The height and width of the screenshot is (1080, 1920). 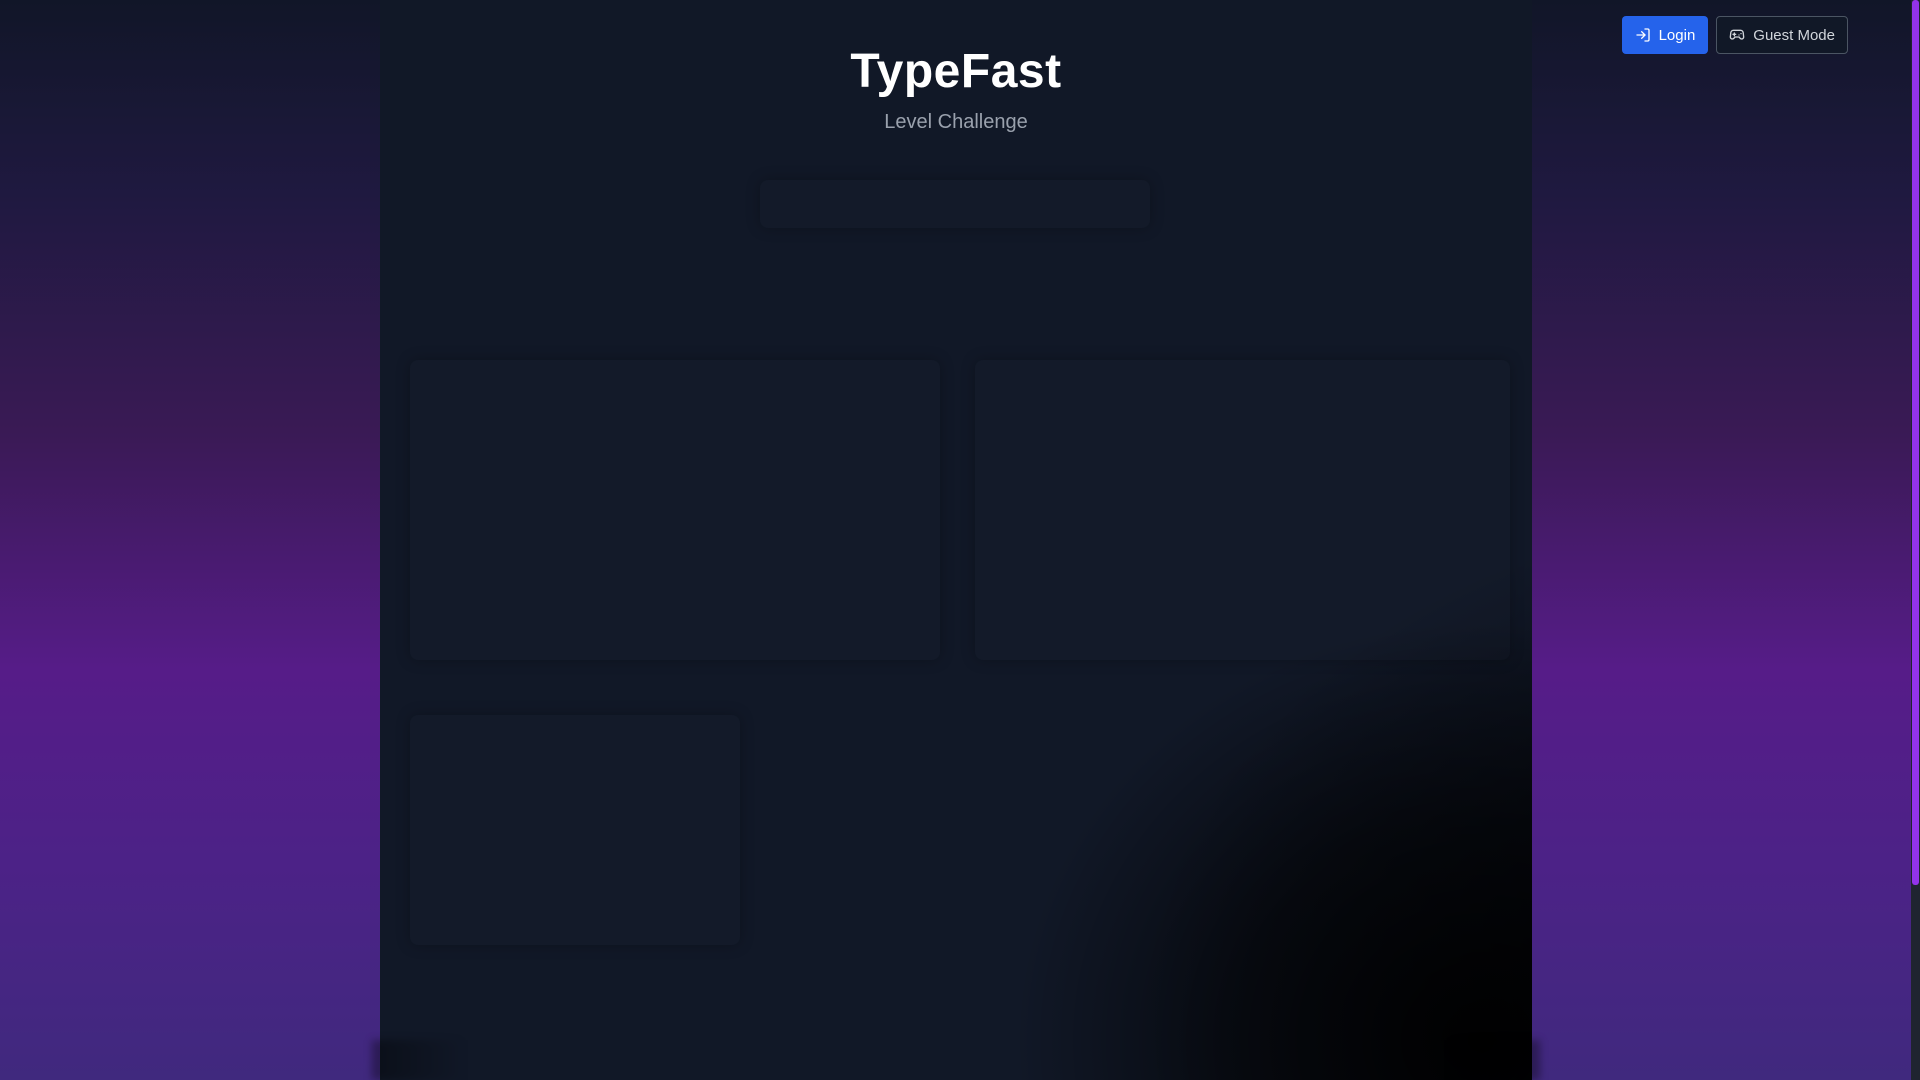 What do you see at coordinates (1915, 442) in the screenshot?
I see `scrollbar-thumb` at bounding box center [1915, 442].